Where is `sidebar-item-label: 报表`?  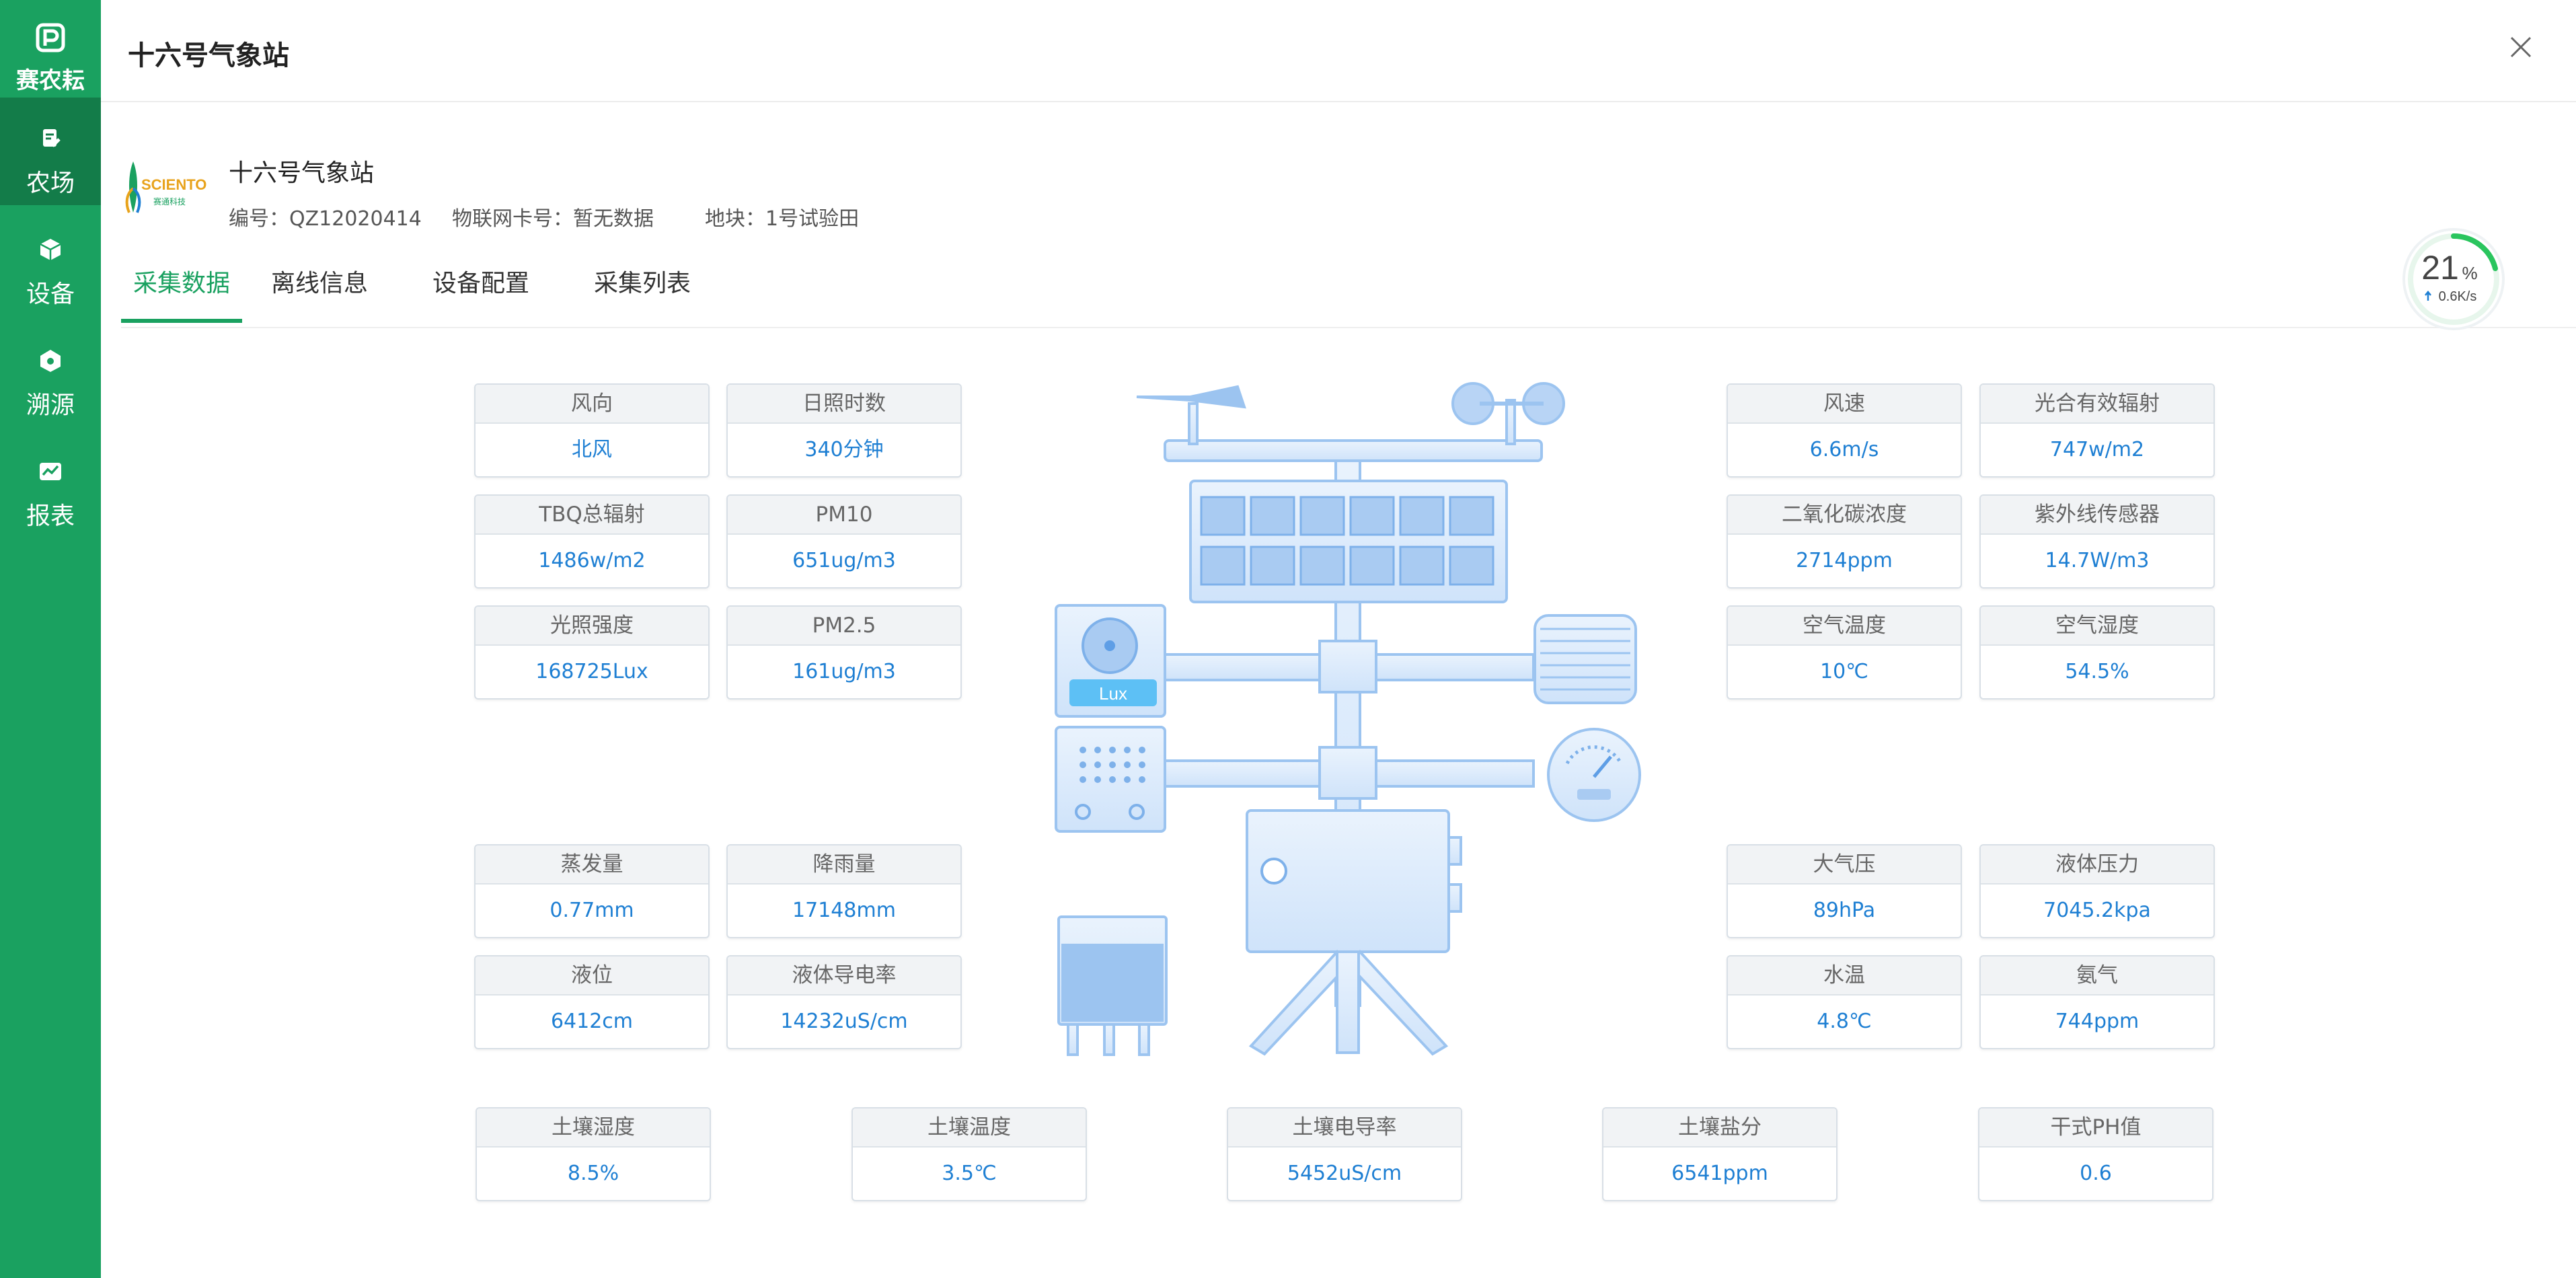 sidebar-item-label: 报表 is located at coordinates (50, 516).